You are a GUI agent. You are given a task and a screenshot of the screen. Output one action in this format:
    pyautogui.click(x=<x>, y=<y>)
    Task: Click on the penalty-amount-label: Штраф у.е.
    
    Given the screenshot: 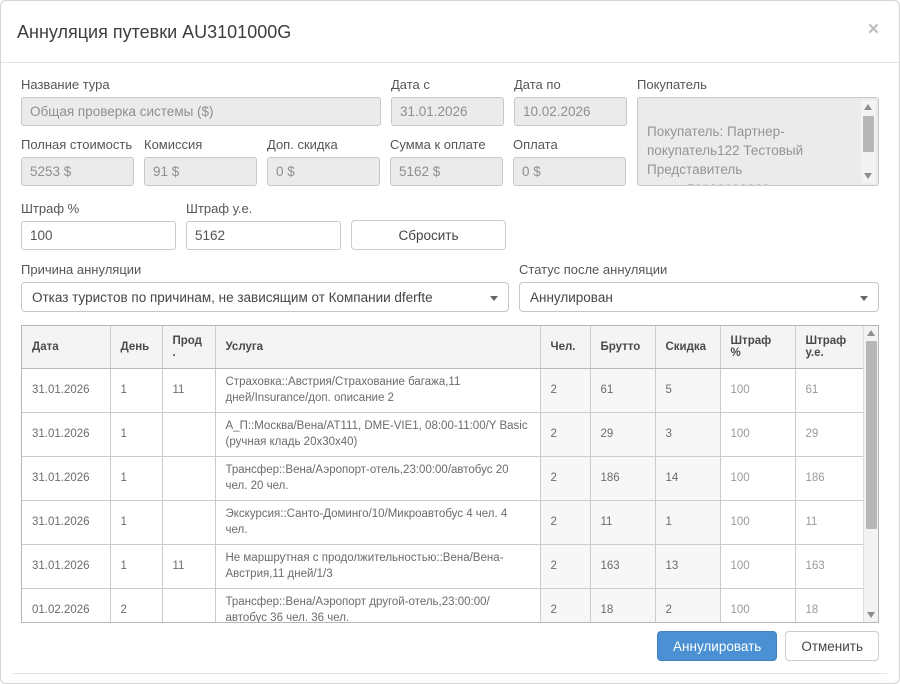 What is the action you would take?
    pyautogui.click(x=219, y=208)
    